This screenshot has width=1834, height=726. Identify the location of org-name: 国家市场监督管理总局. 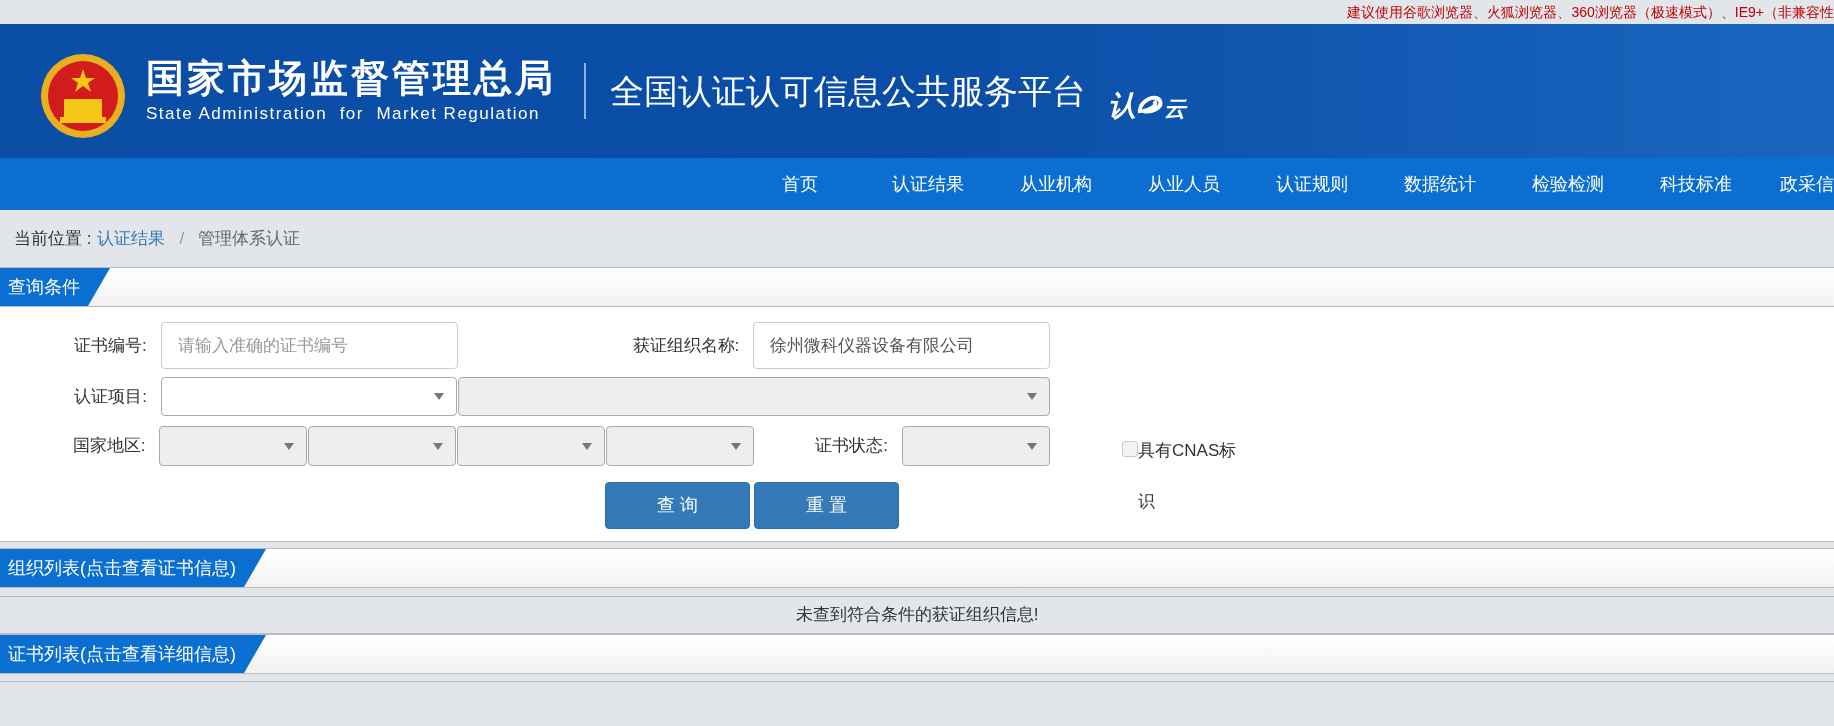
(351, 78).